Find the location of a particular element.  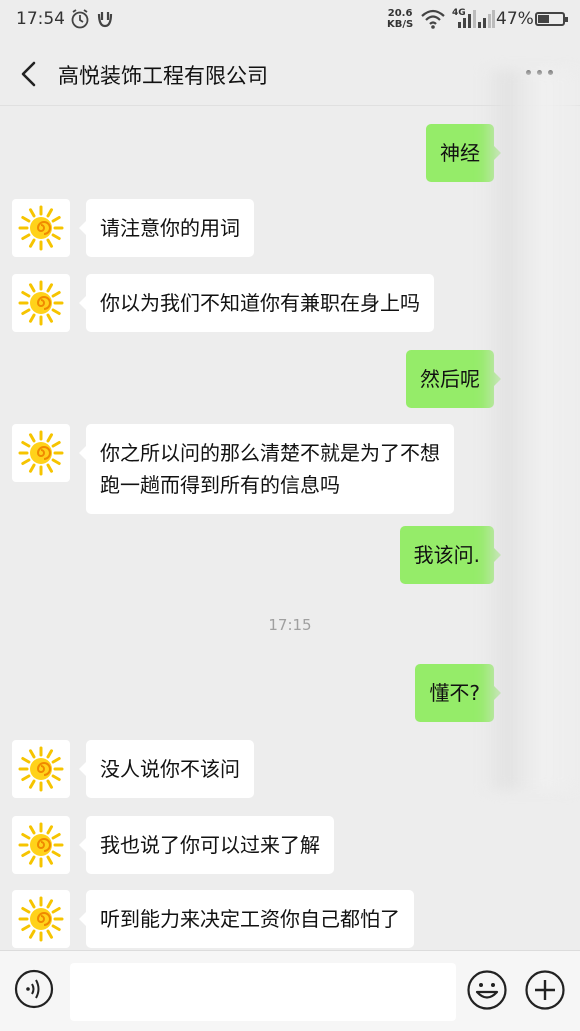

incoming-message: 你之所以问的那么清楚不就是为了不想 跑一趟而得到所有的信息吗 is located at coordinates (266, 469).